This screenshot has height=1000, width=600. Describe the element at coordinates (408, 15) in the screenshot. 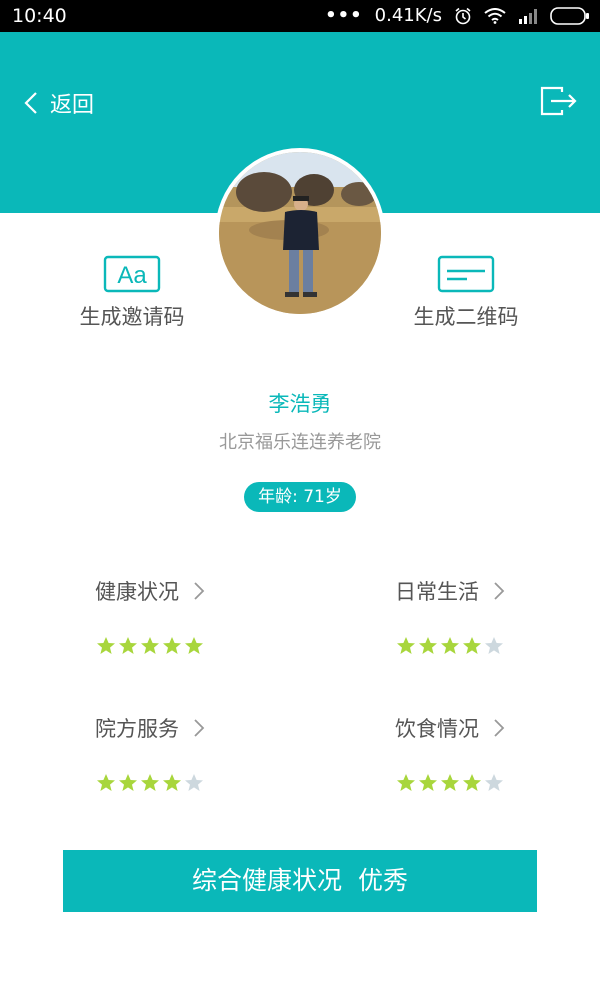

I see `network-speed: 0.41K/s` at that location.